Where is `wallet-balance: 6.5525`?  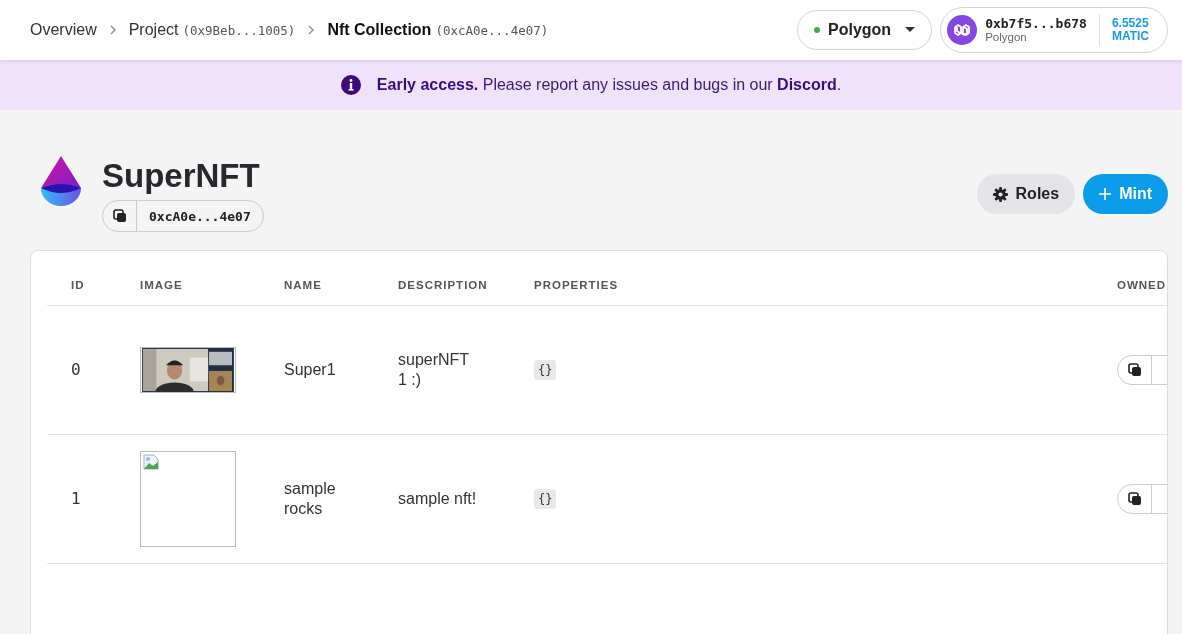 wallet-balance: 6.5525 is located at coordinates (1130, 23).